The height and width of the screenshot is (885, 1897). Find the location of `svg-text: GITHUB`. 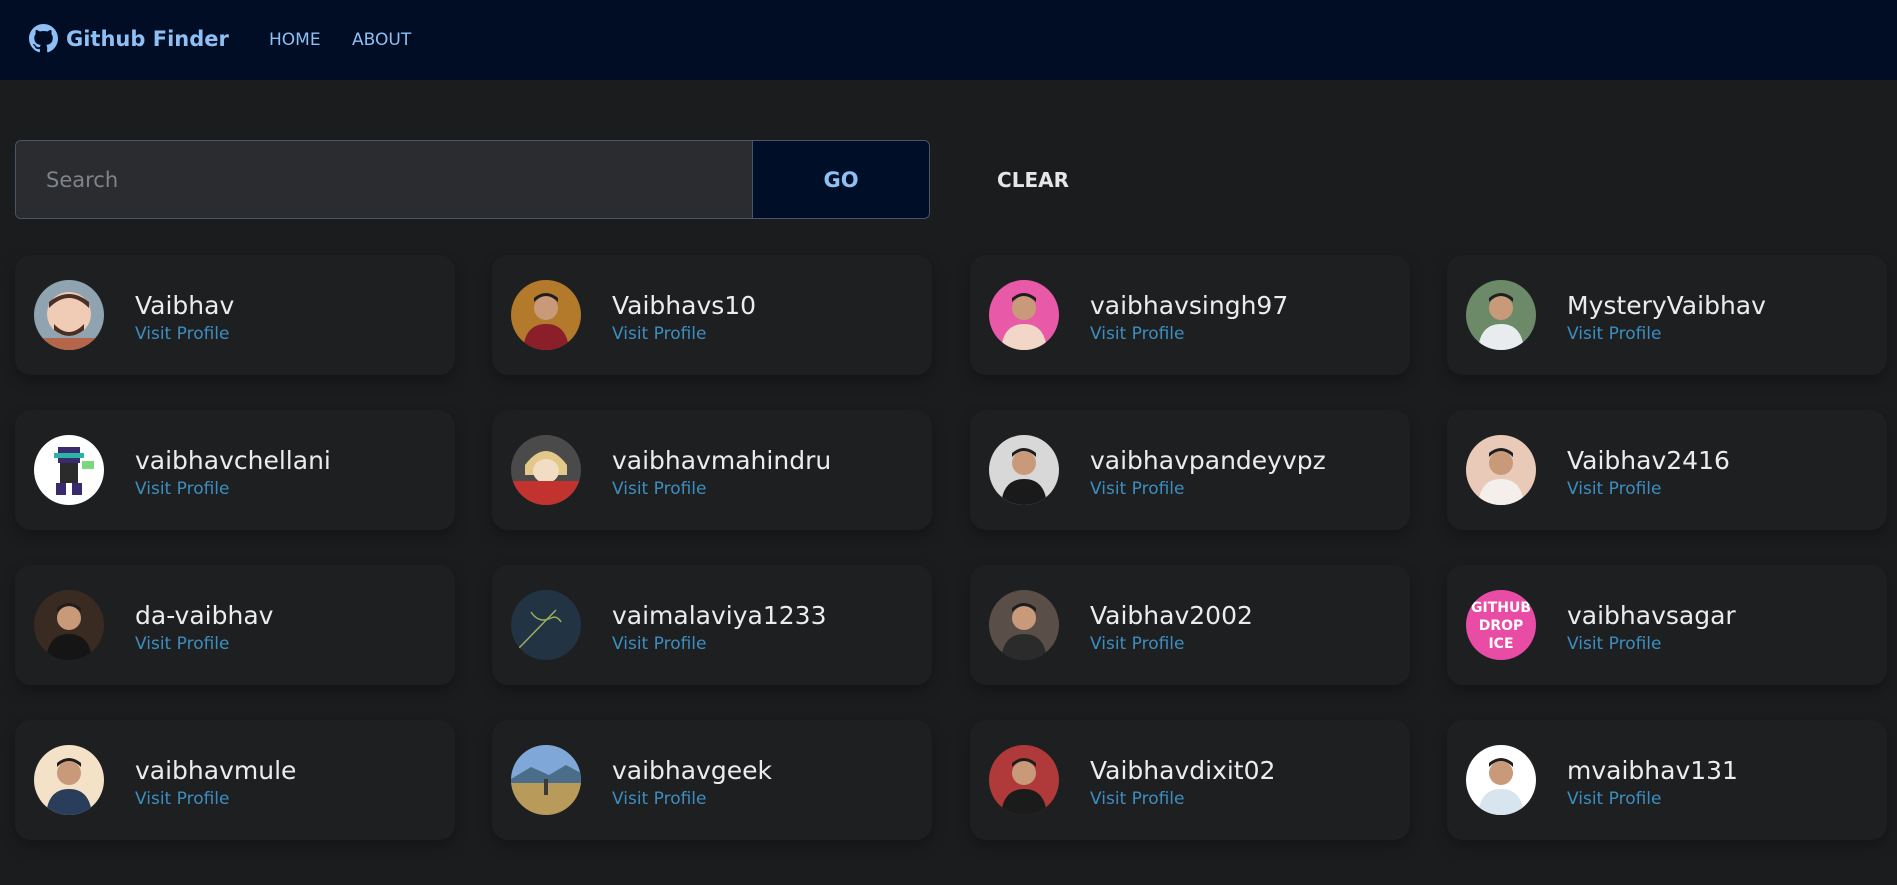

svg-text: GITHUB is located at coordinates (1501, 608).